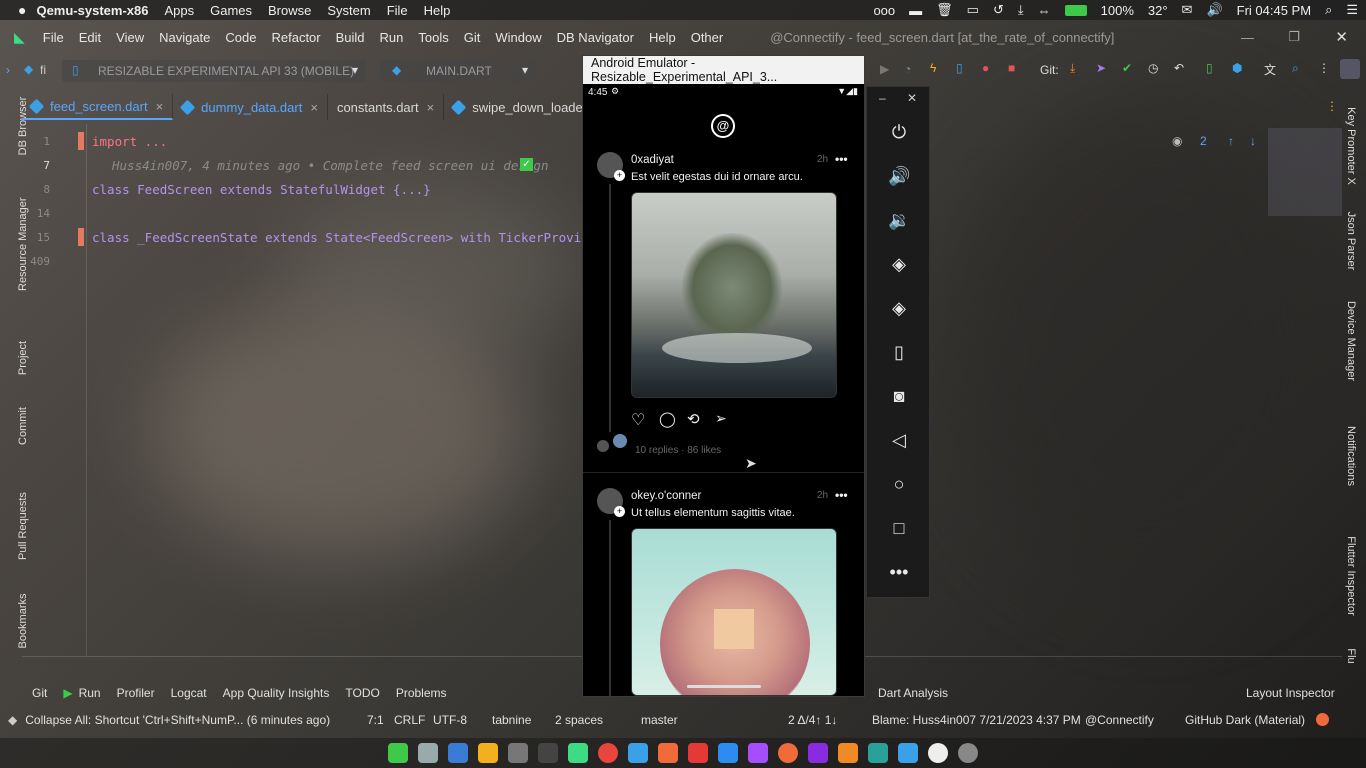 This screenshot has height=768, width=1366. Describe the element at coordinates (1305, 172) in the screenshot. I see `minimap` at that location.